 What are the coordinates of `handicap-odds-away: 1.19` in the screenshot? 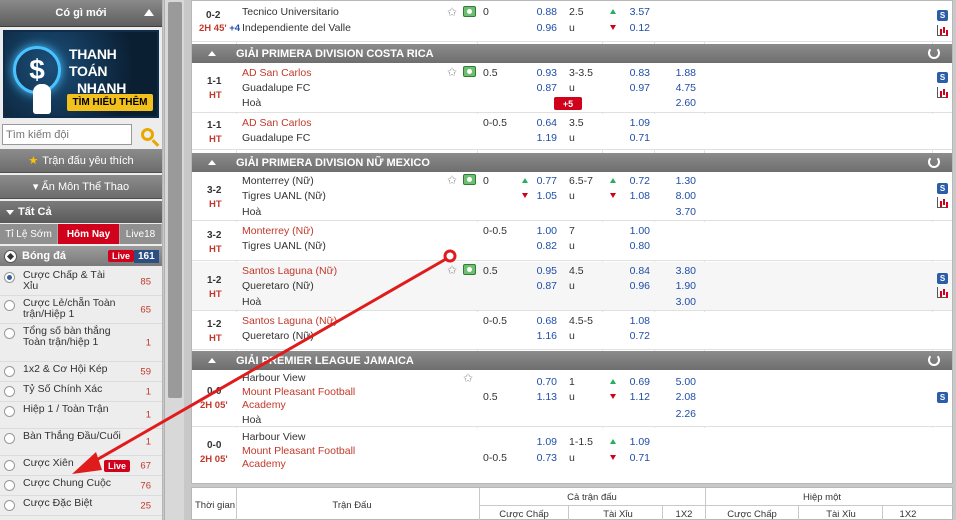 It's located at (538, 138).